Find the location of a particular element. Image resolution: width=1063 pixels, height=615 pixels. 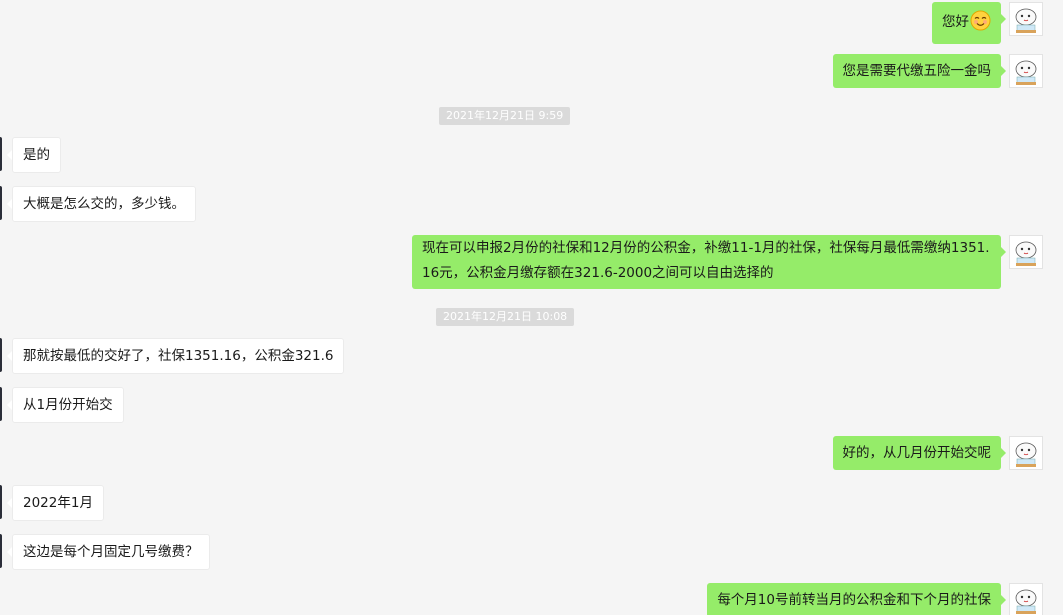

message-text: 您是需要代缴五险一金吗 is located at coordinates (917, 71).